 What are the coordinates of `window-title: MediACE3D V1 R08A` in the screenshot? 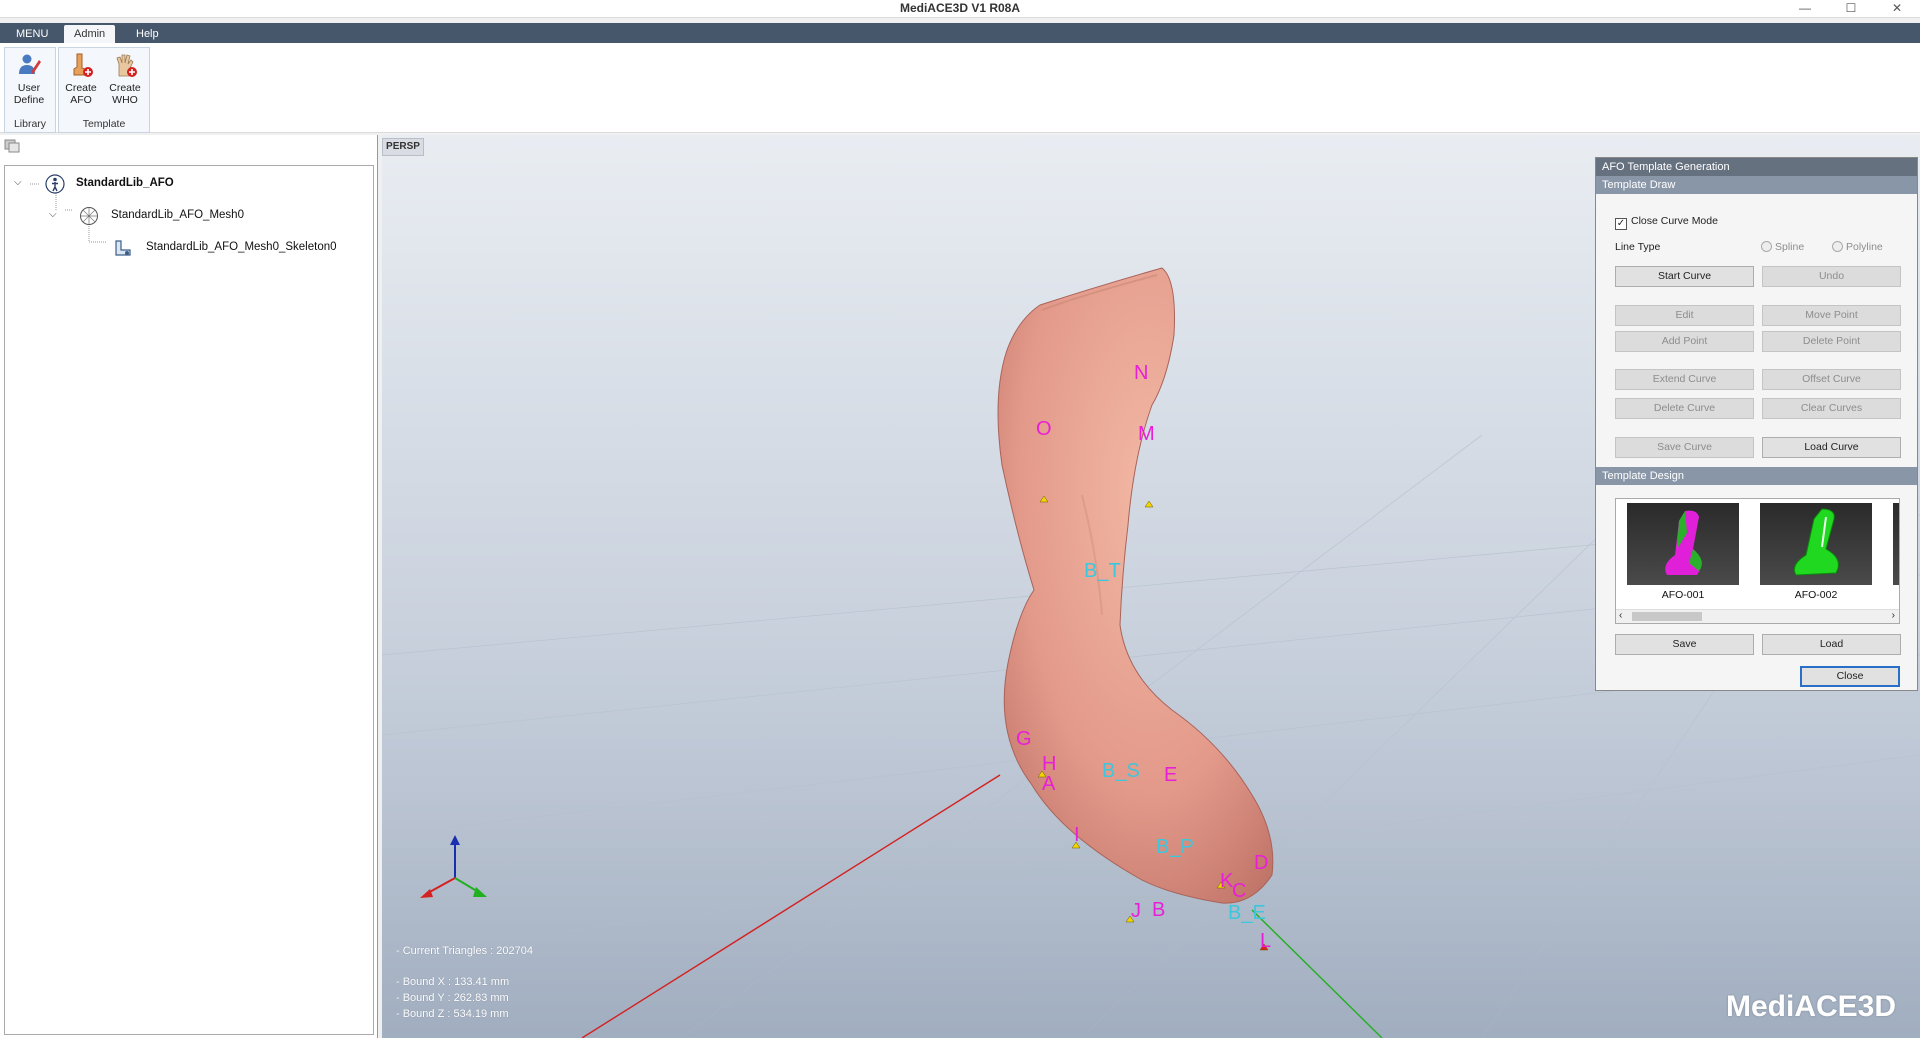 It's located at (960, 8).